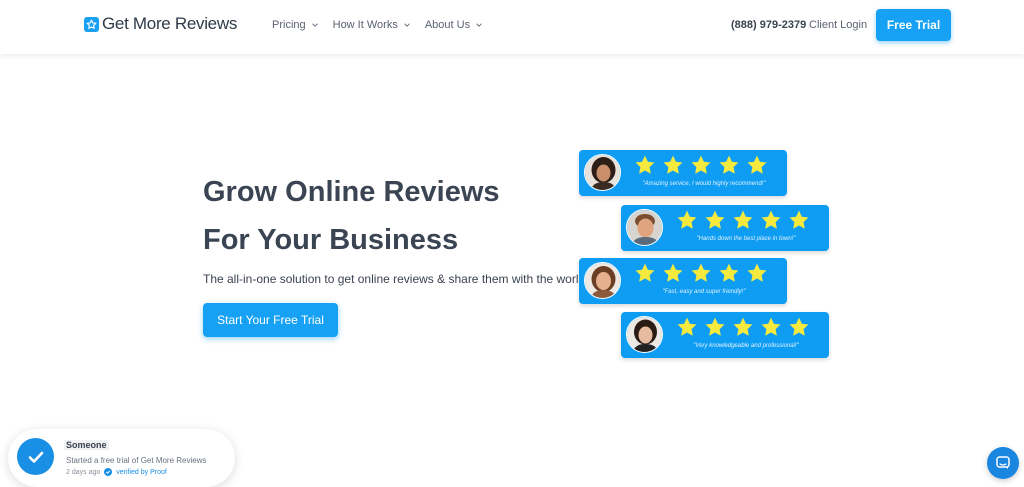 The width and height of the screenshot is (1024, 487). I want to click on review-card: "Very knowledgeable and professional!", so click(725, 335).